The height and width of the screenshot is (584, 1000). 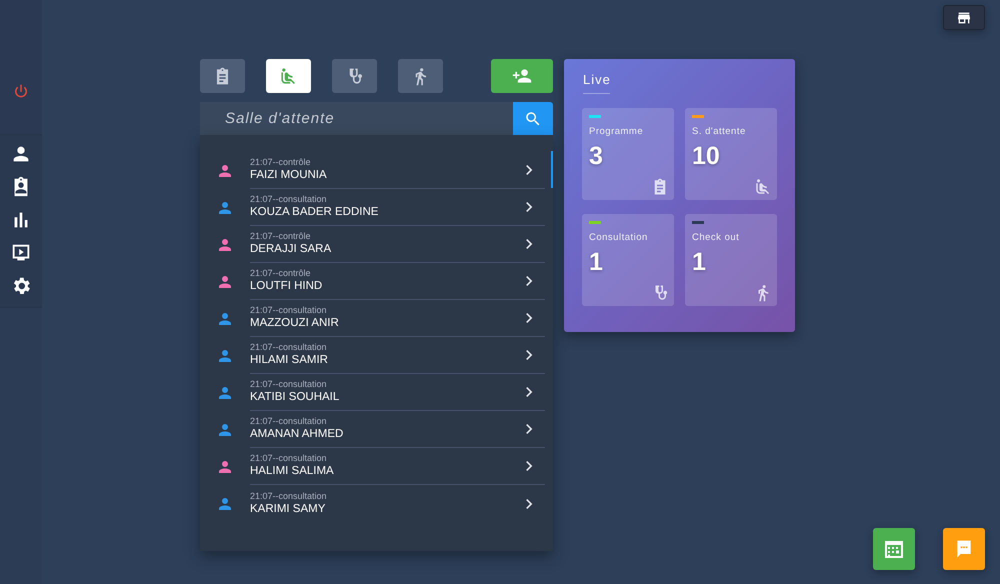 What do you see at coordinates (619, 237) in the screenshot?
I see `stat-label: Consultation` at bounding box center [619, 237].